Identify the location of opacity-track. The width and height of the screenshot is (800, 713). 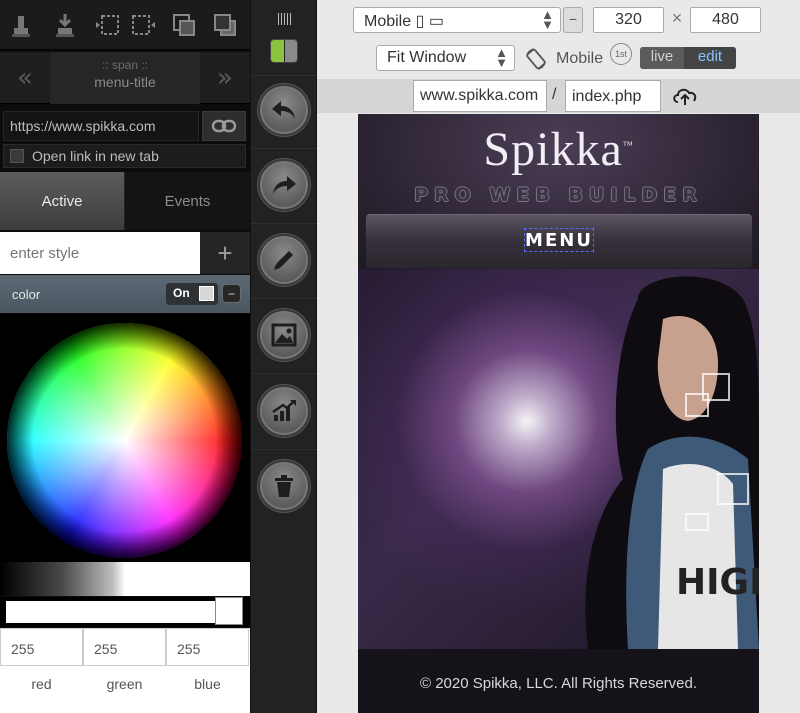
(124, 612).